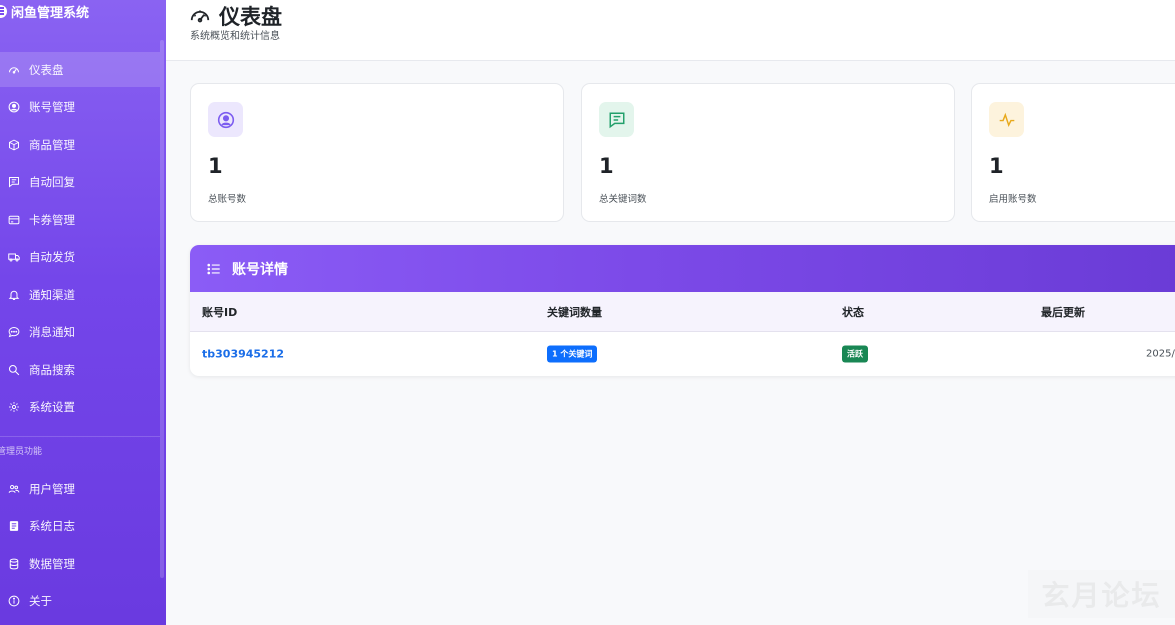  I want to click on table-header: 账号ID 关键词数量 状态 最后更新, so click(682, 312).